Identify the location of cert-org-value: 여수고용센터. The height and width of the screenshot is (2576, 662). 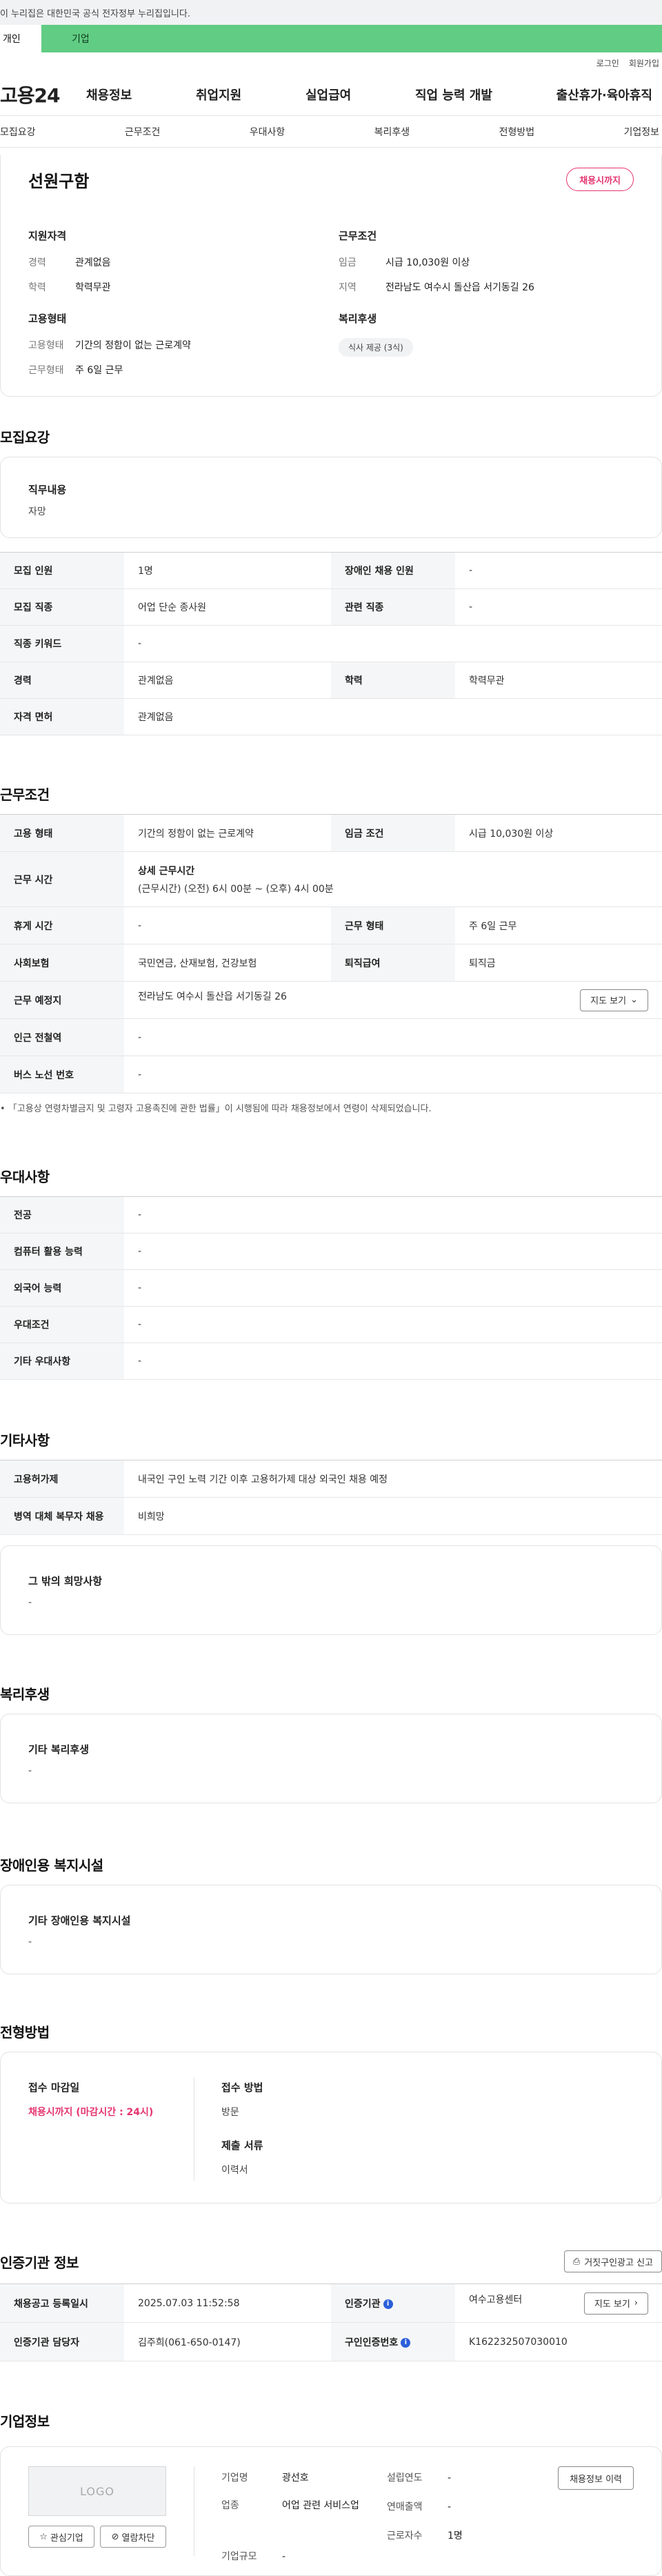
(496, 2300).